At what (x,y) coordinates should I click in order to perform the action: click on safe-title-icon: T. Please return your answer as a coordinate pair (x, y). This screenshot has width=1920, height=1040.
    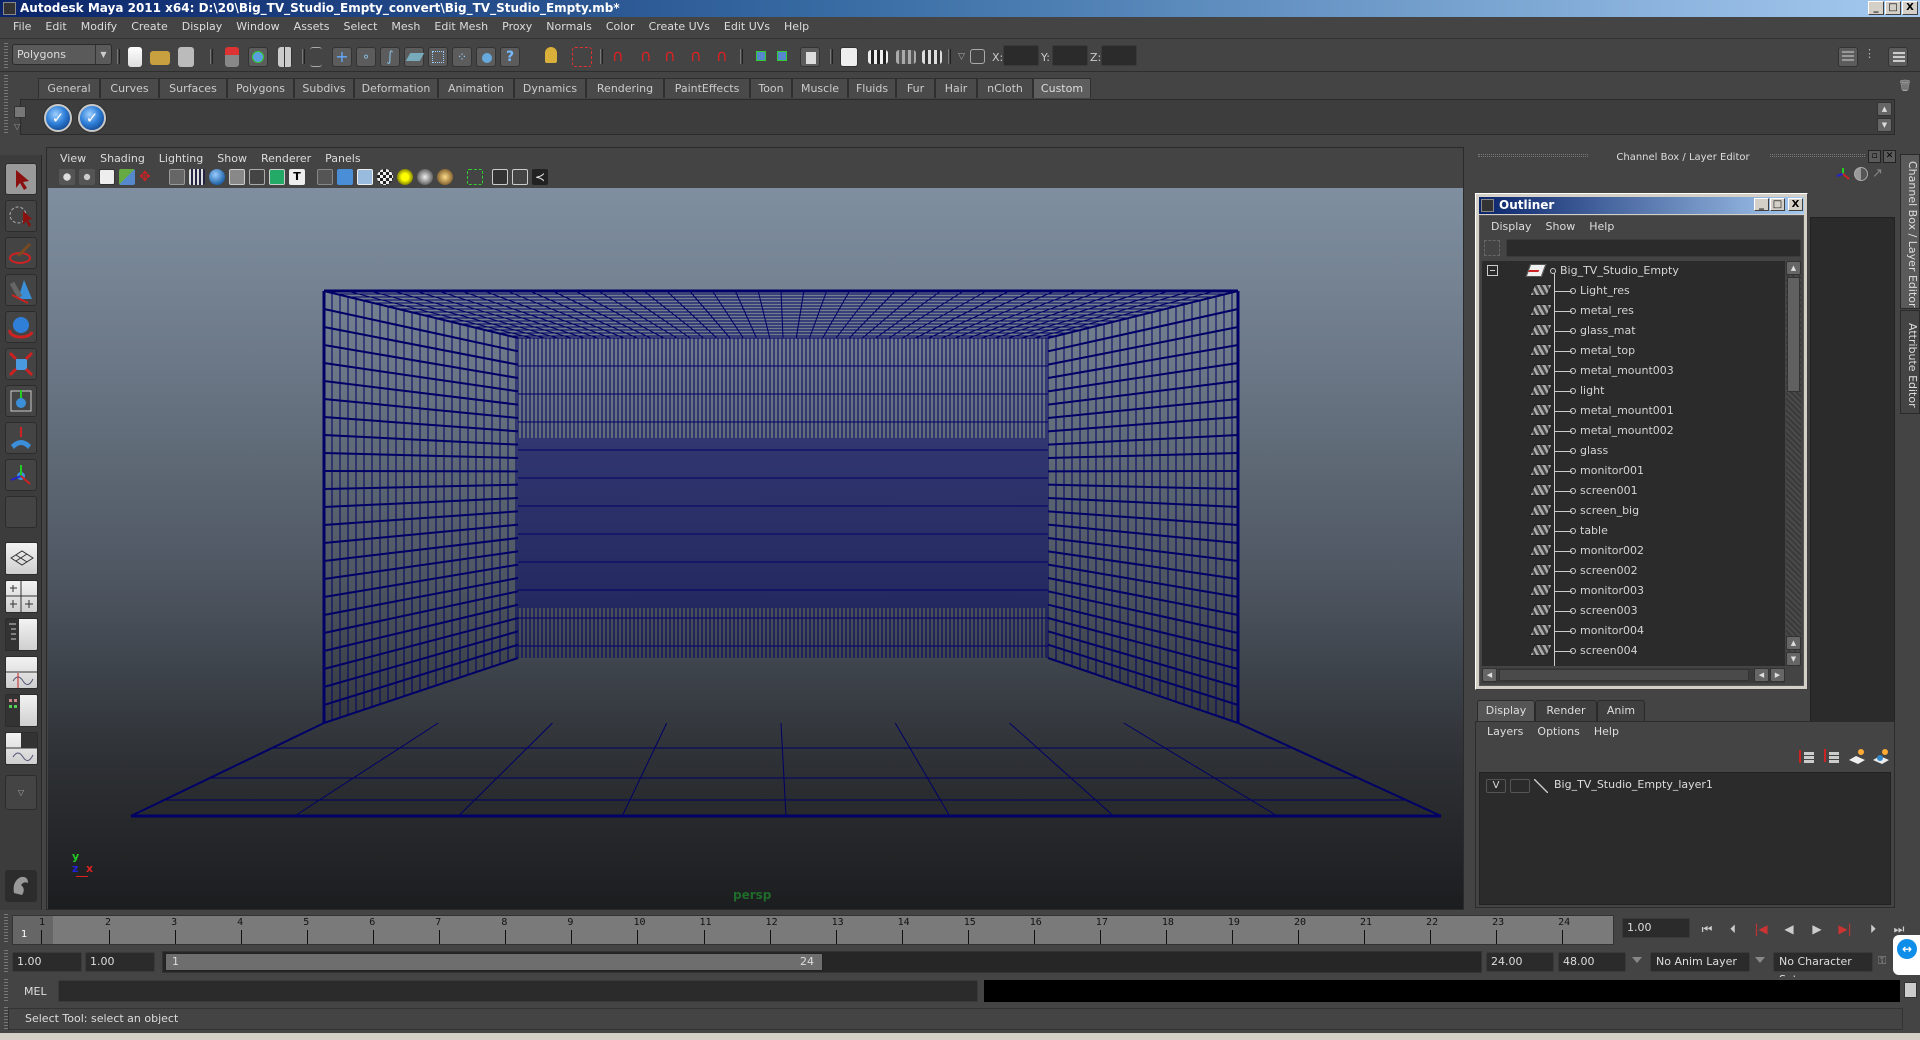
    Looking at the image, I should click on (297, 177).